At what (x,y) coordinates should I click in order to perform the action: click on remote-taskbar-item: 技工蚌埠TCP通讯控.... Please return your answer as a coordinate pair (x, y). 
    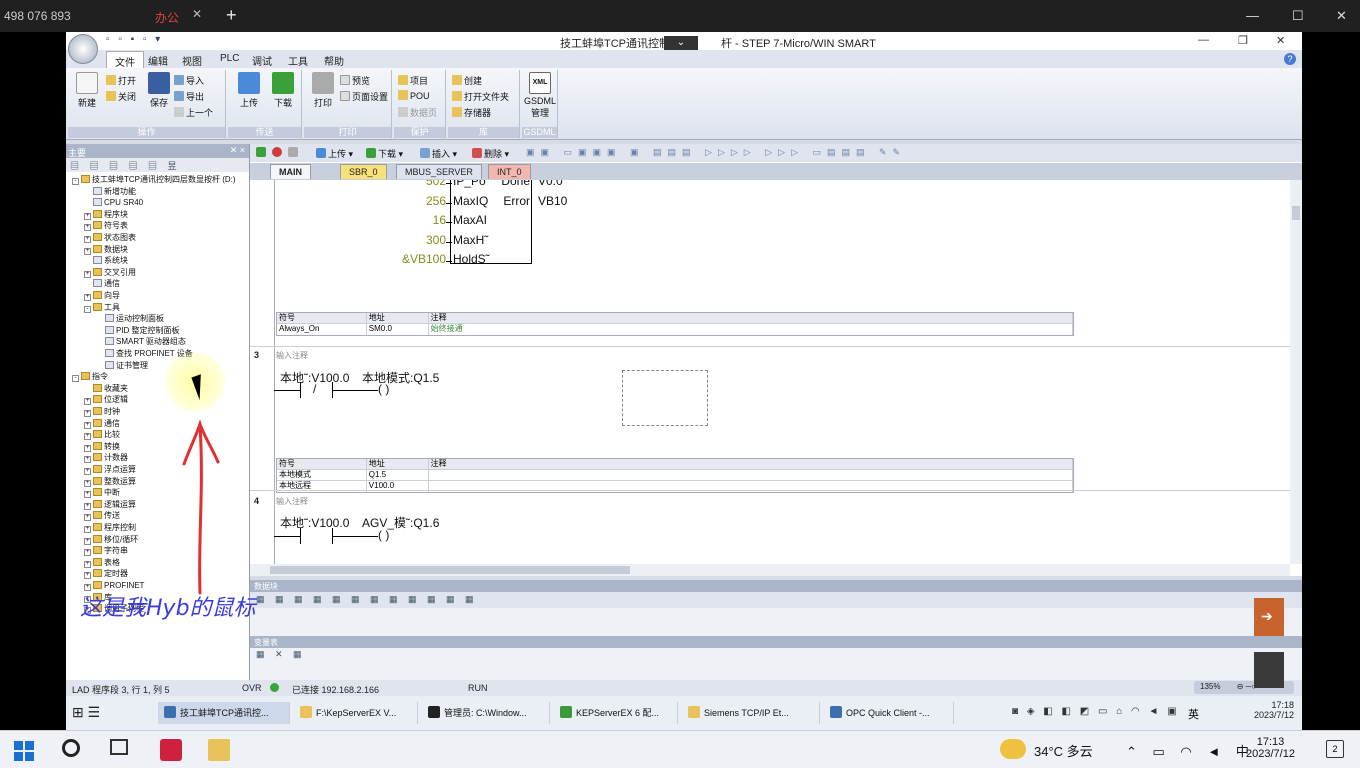
    Looking at the image, I should click on (224, 713).